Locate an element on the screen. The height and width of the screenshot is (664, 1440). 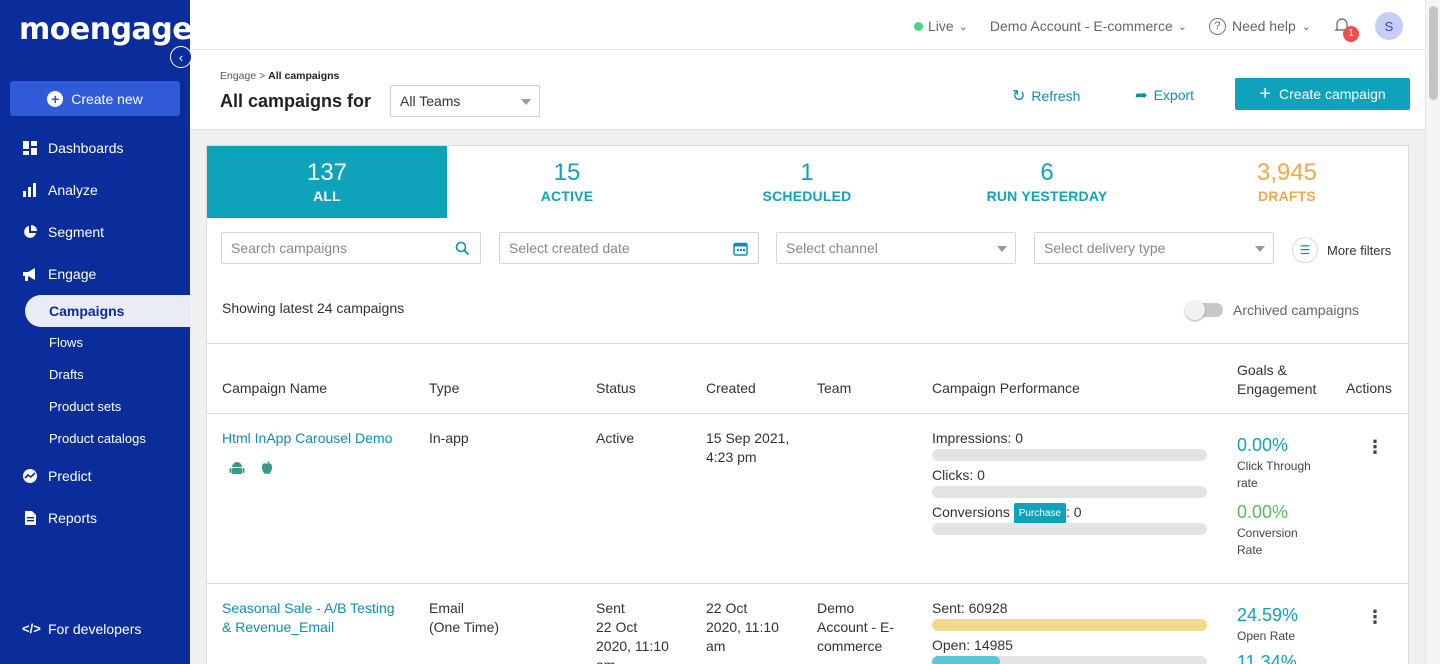
create-campaign-button: + Create campaign is located at coordinates (1322, 94).